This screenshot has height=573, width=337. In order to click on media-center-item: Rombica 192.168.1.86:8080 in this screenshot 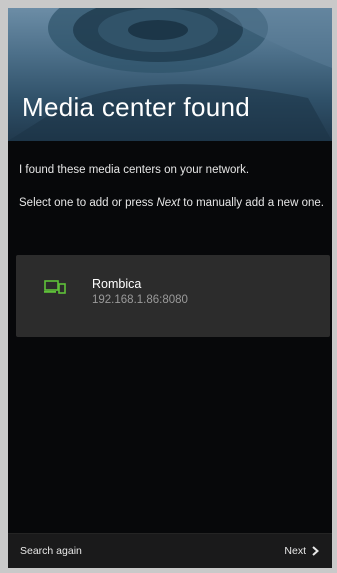, I will do `click(173, 296)`.